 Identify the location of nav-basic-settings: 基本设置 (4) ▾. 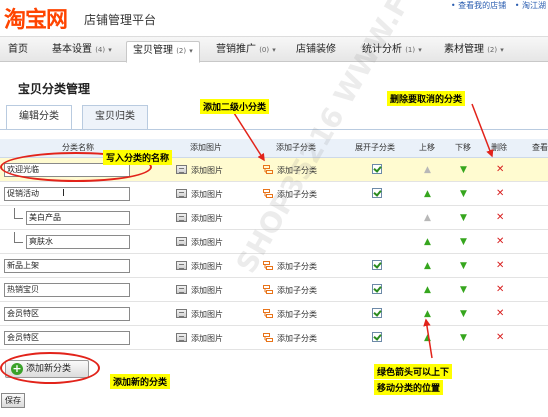
(82, 51).